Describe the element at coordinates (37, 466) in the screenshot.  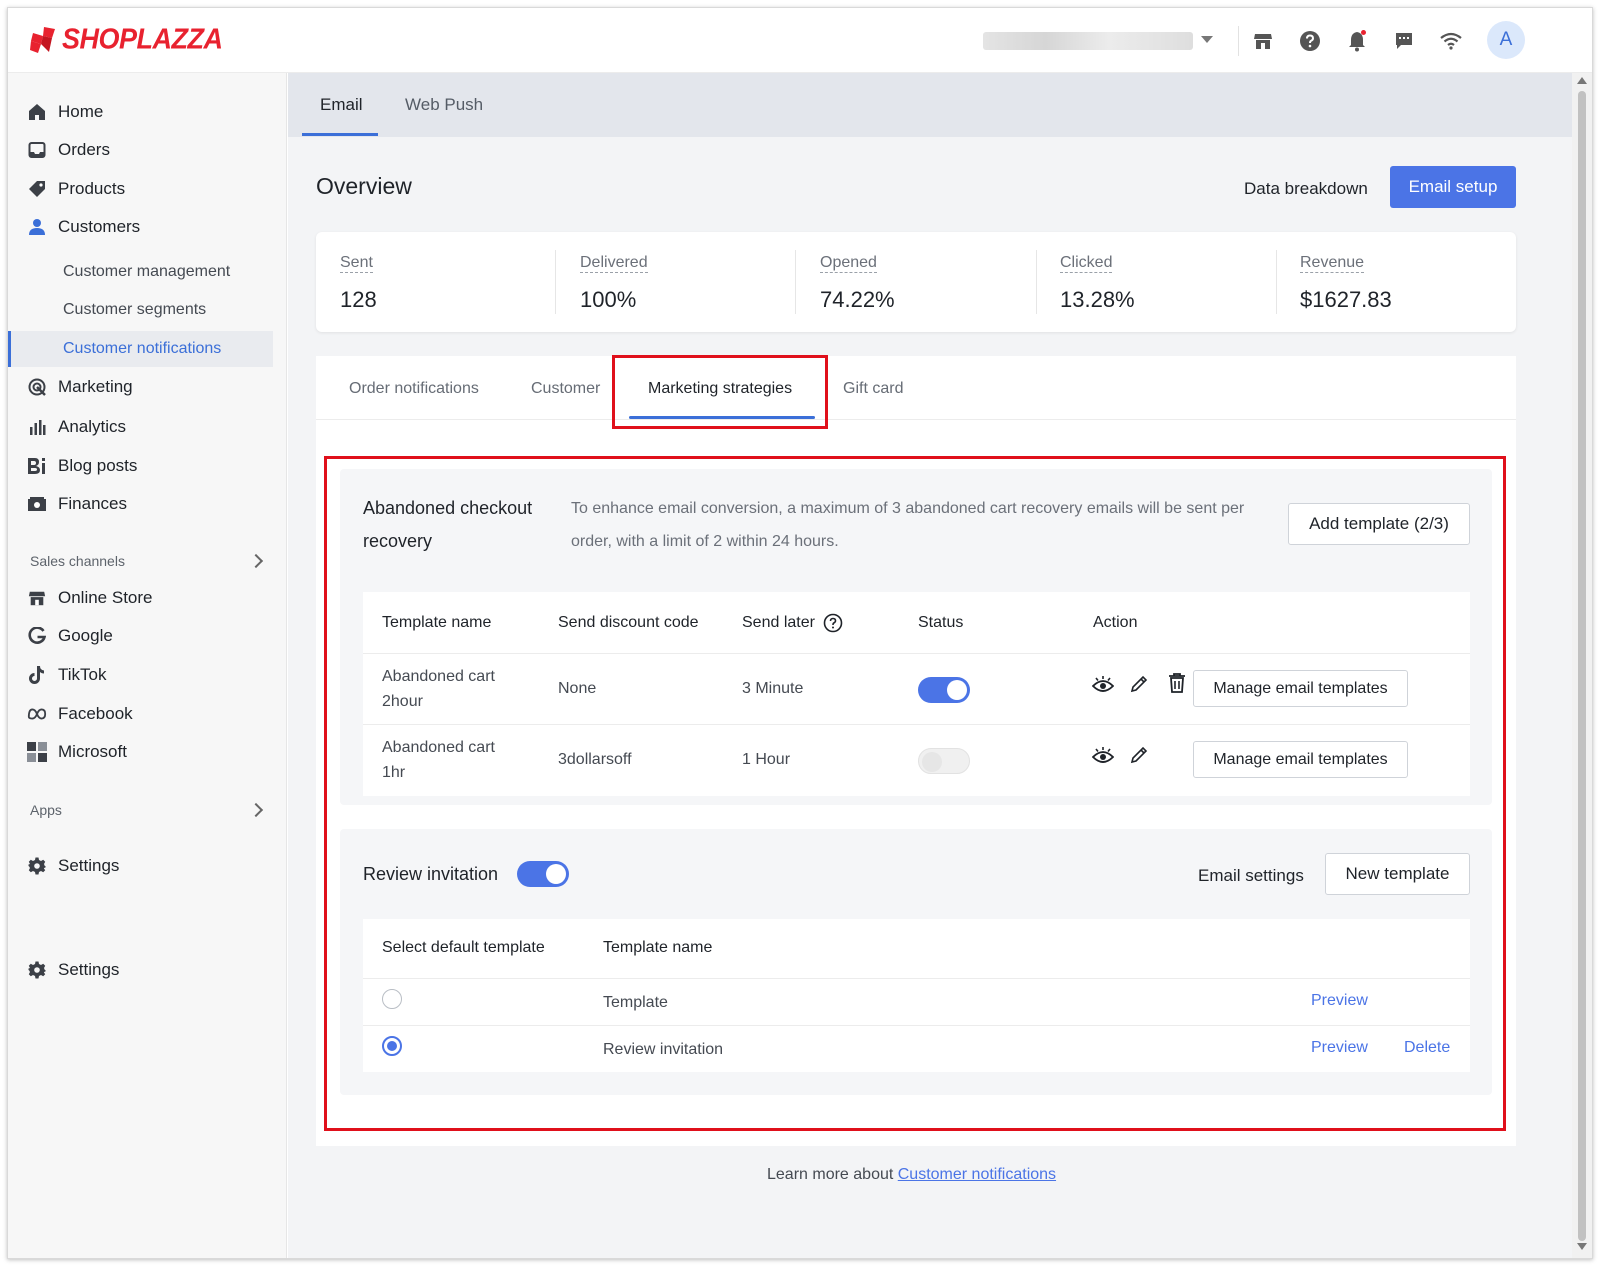
I see `blog-icon` at that location.